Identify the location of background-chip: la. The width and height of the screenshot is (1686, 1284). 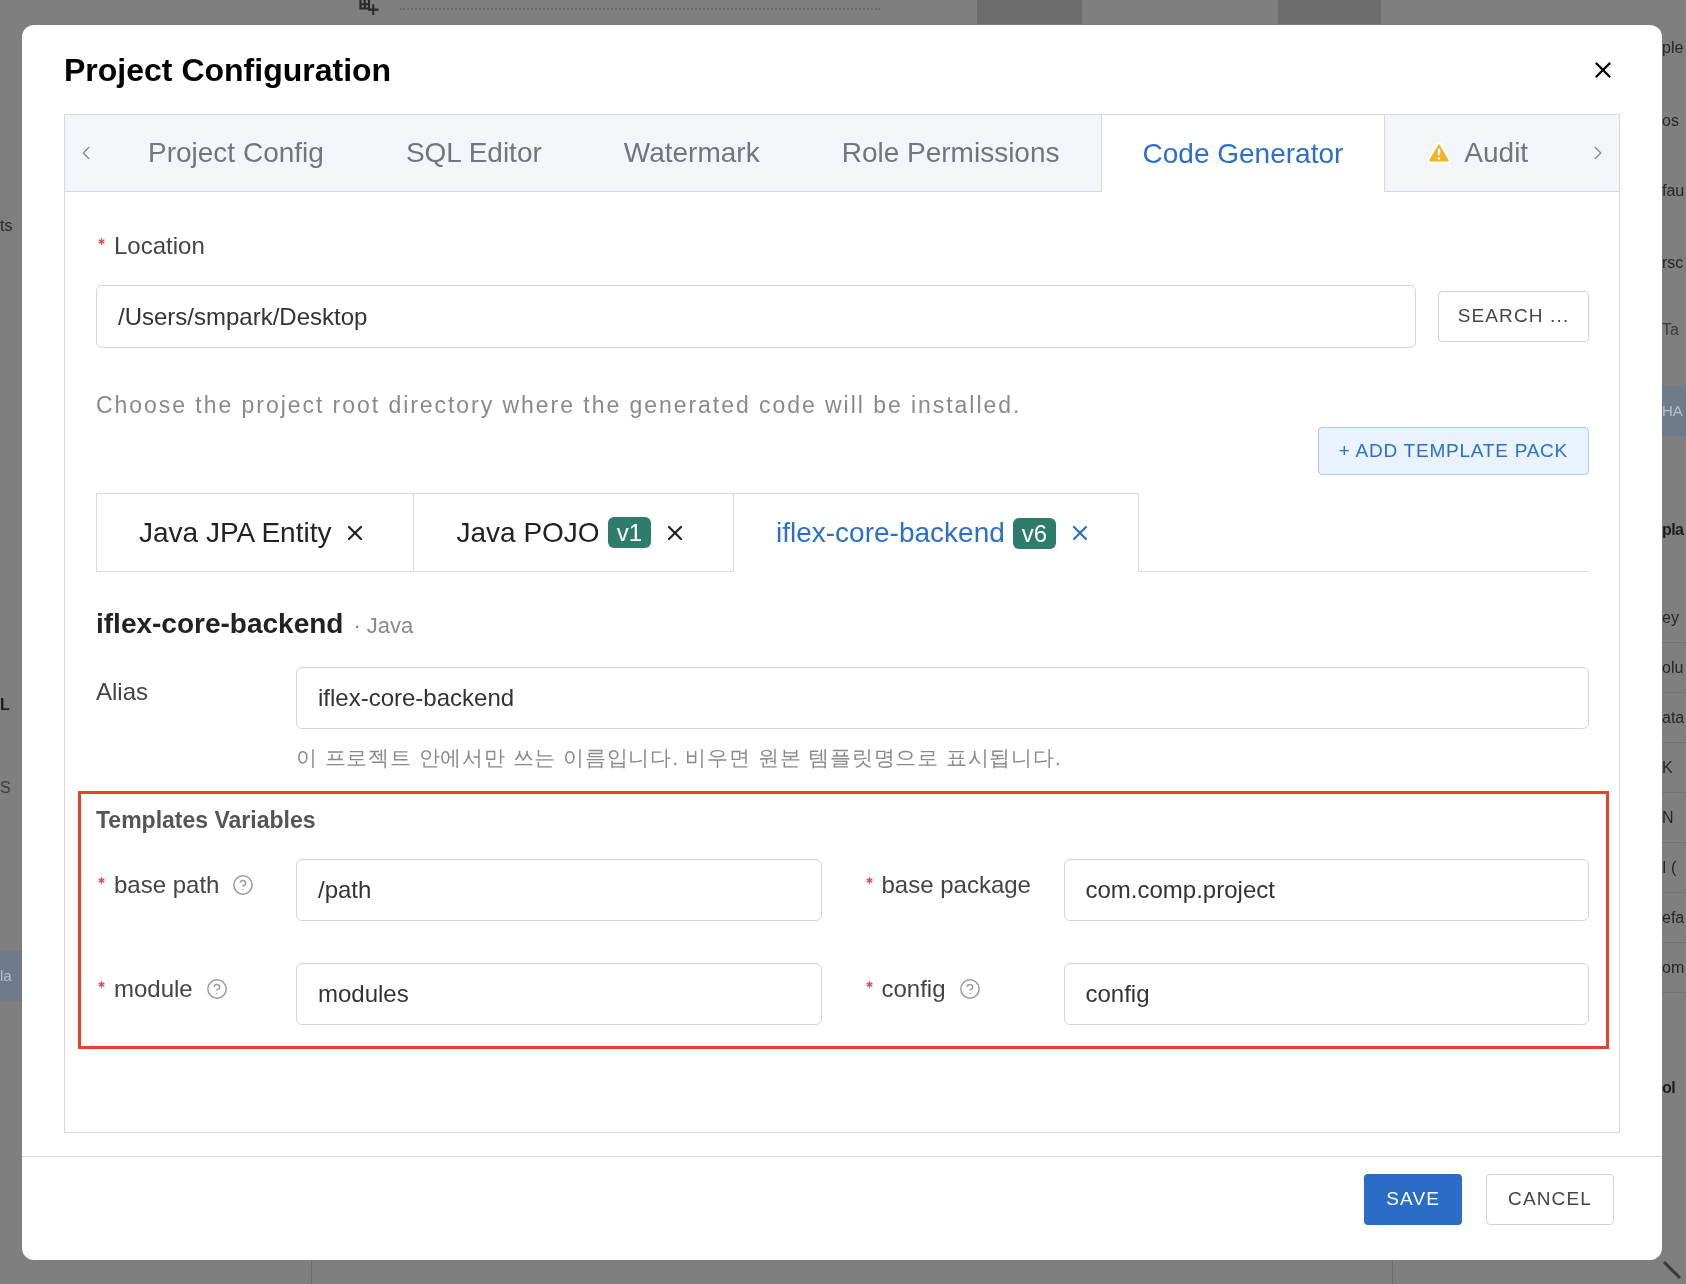
(11, 976).